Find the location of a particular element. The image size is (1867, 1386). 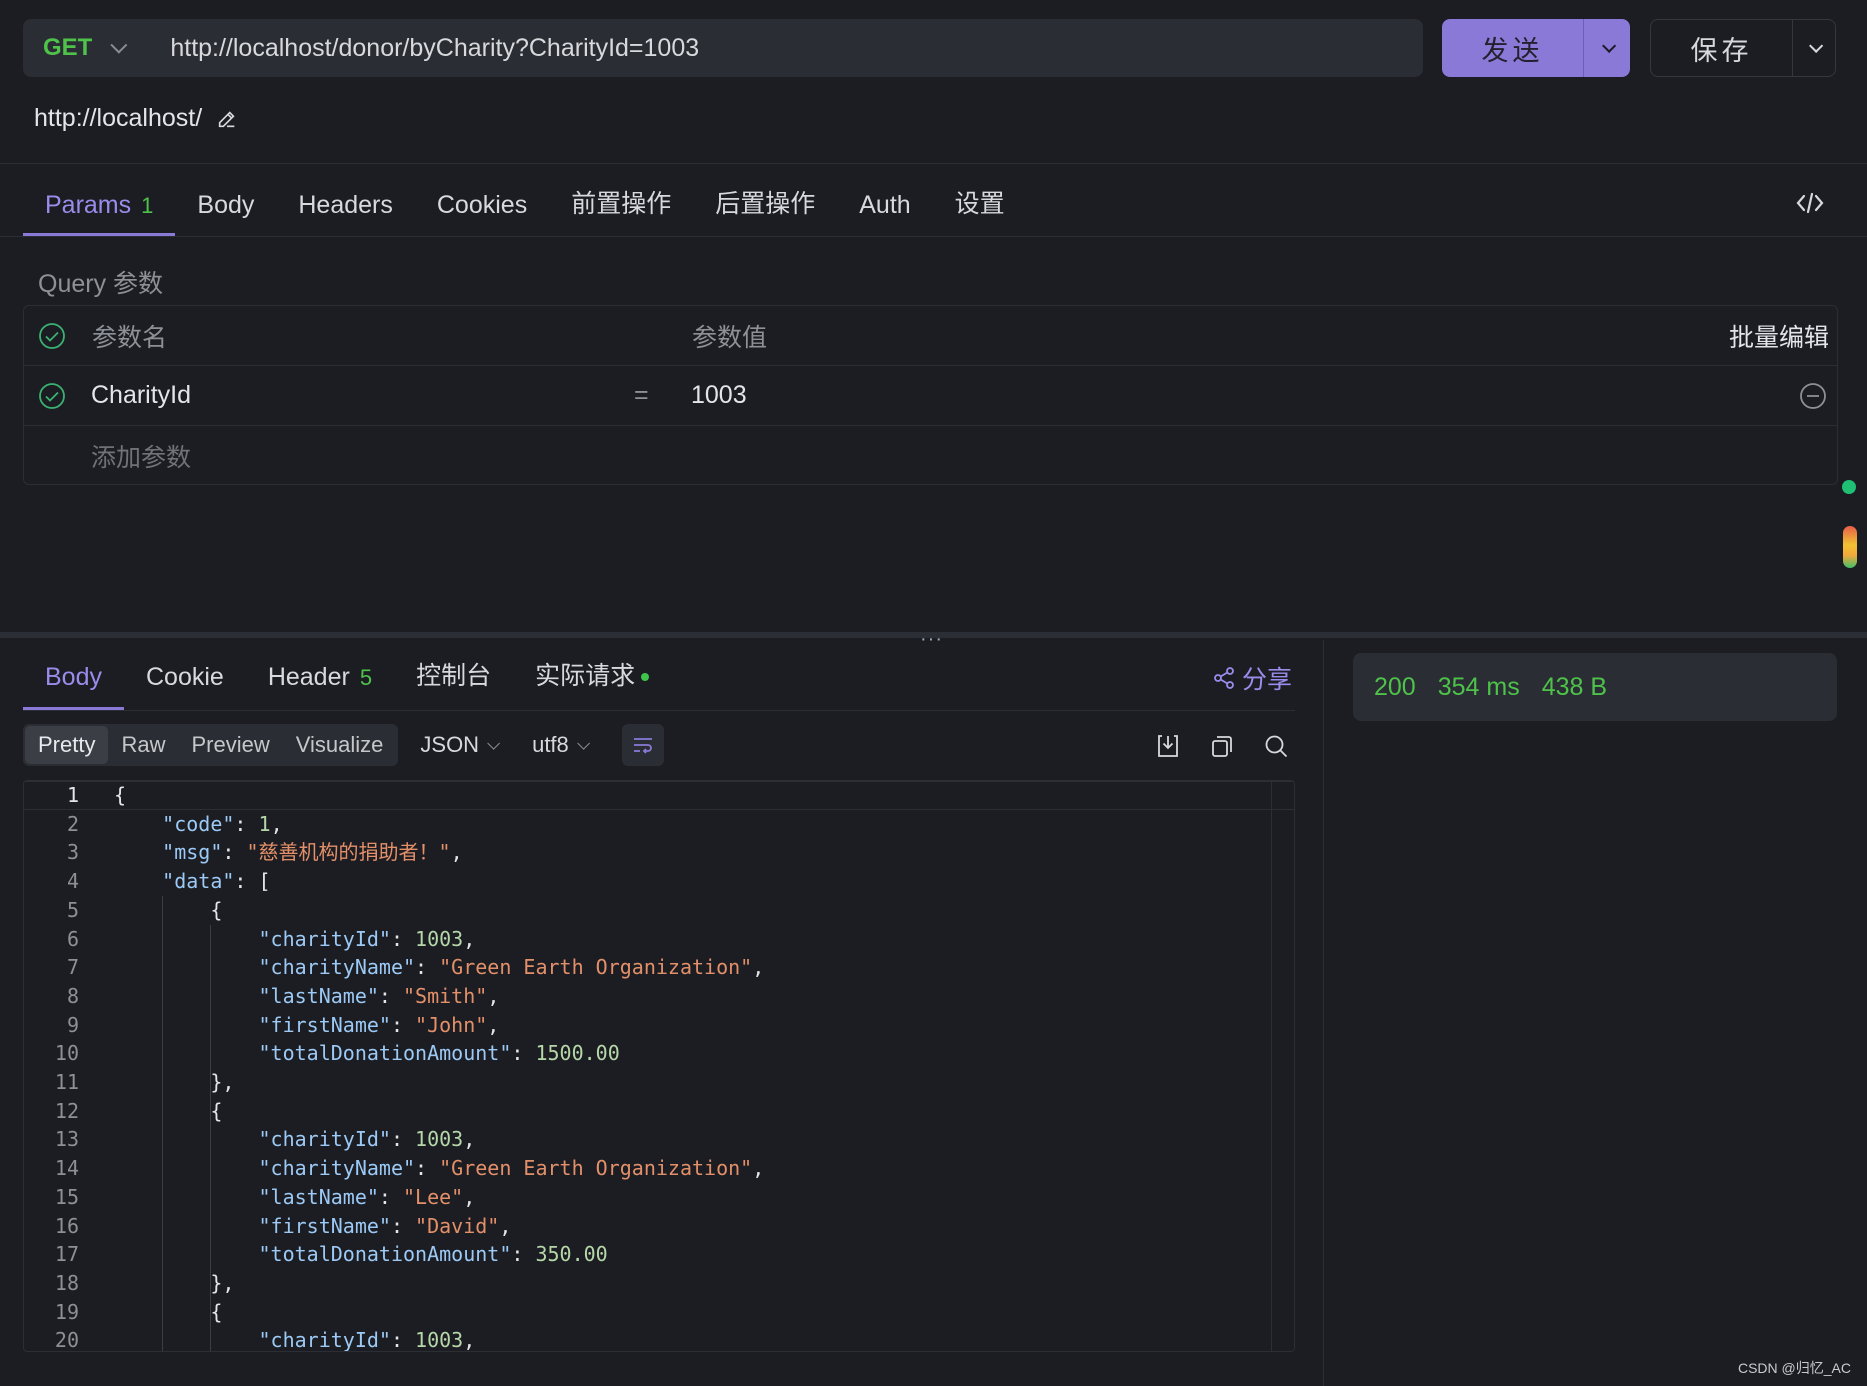

drag-handle-icon: ··· is located at coordinates (931, 639).